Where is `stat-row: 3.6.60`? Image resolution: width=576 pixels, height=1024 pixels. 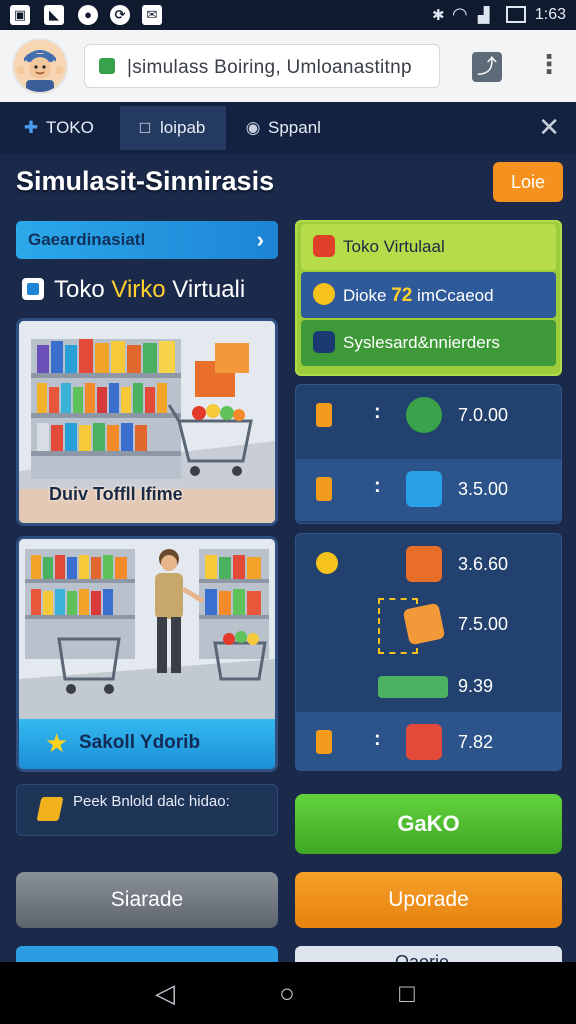 stat-row: 3.6.60 is located at coordinates (428, 562).